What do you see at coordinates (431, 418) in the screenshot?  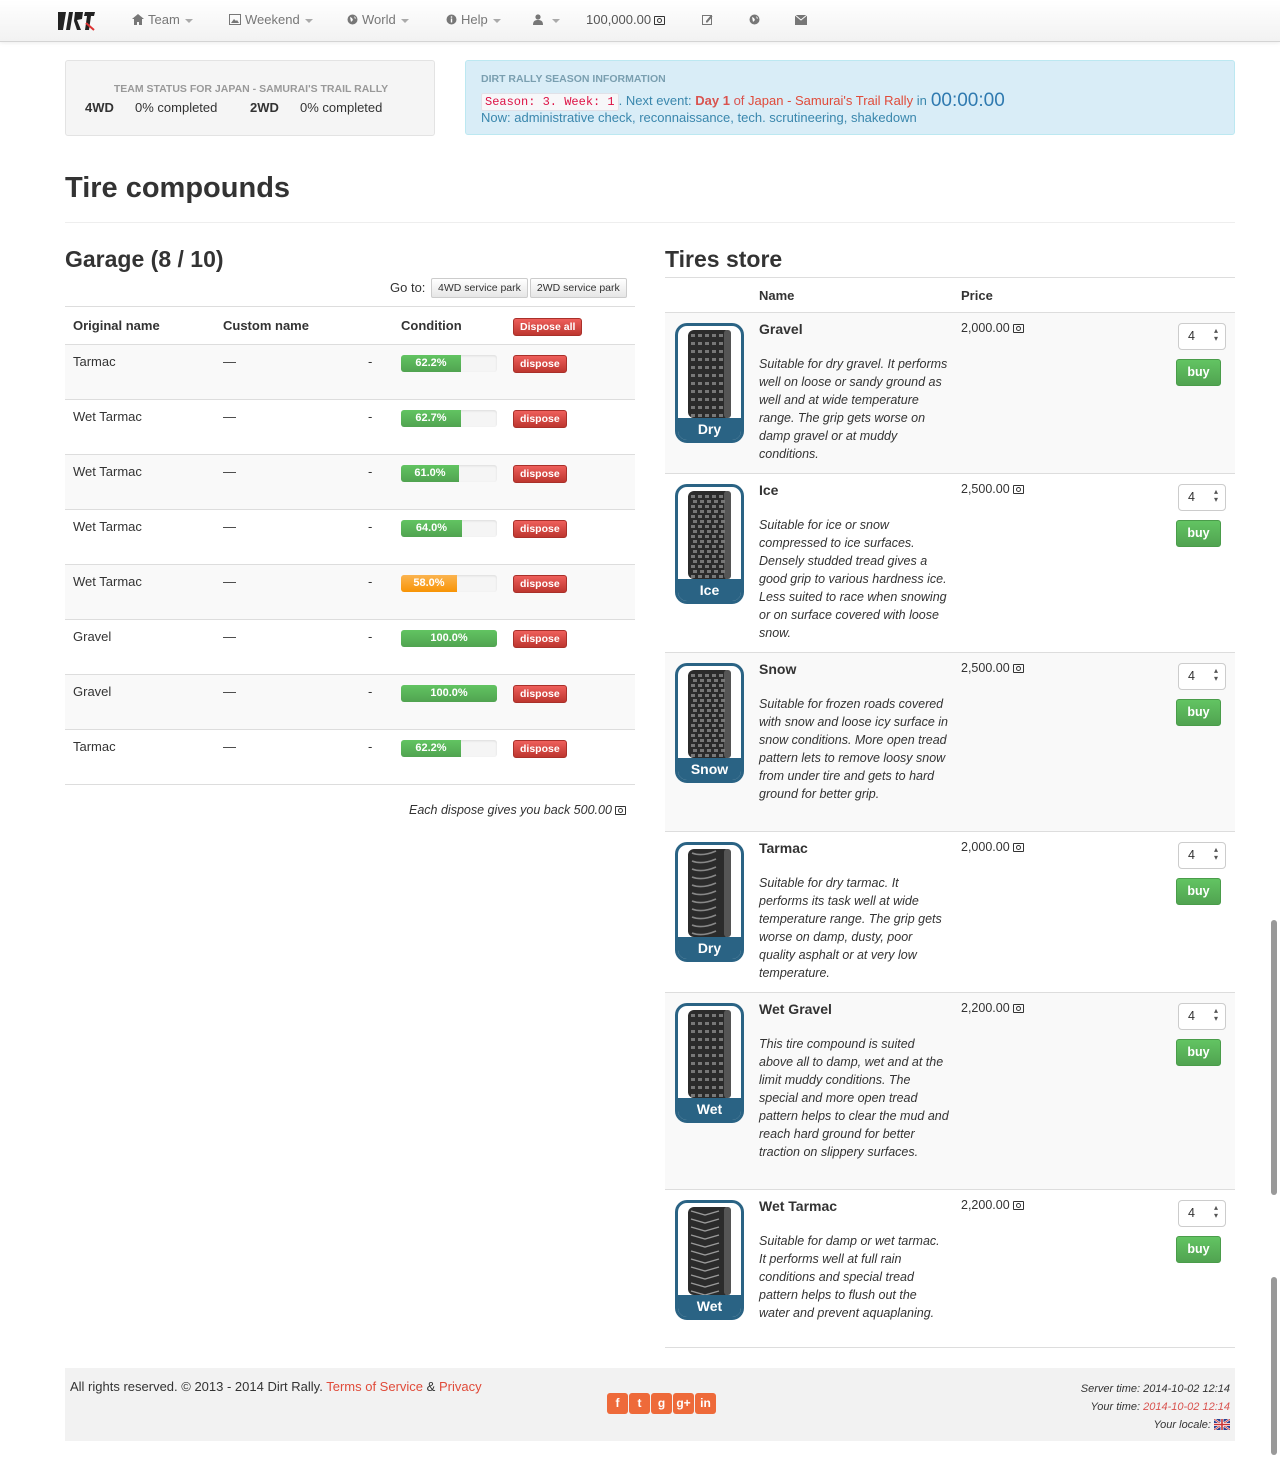 I see `condition-fill: 62.7%` at bounding box center [431, 418].